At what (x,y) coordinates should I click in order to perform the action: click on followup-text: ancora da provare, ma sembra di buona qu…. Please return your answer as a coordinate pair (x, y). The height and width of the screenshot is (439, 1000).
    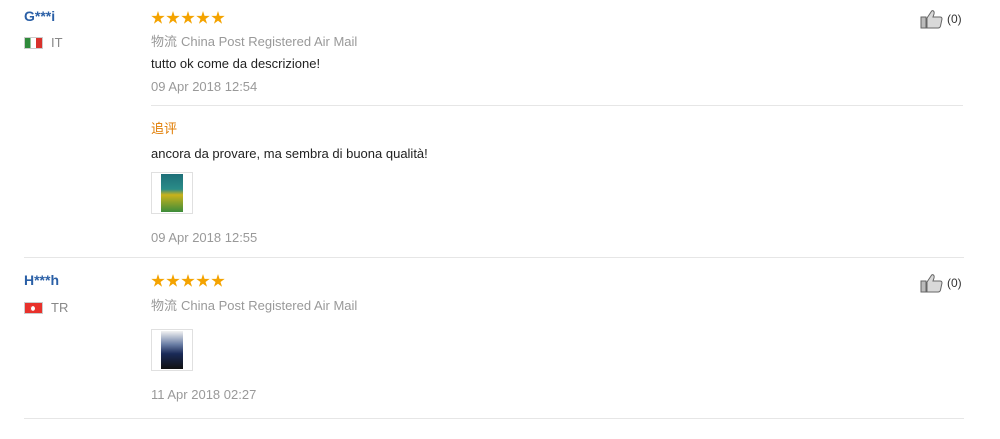
    Looking at the image, I should click on (289, 153).